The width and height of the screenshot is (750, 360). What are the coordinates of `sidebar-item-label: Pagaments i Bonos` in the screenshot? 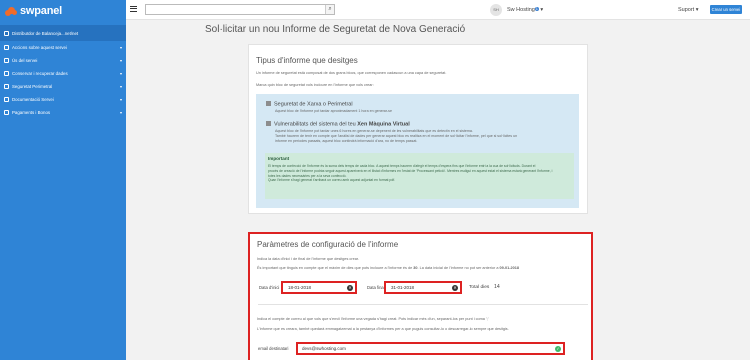 It's located at (31, 112).